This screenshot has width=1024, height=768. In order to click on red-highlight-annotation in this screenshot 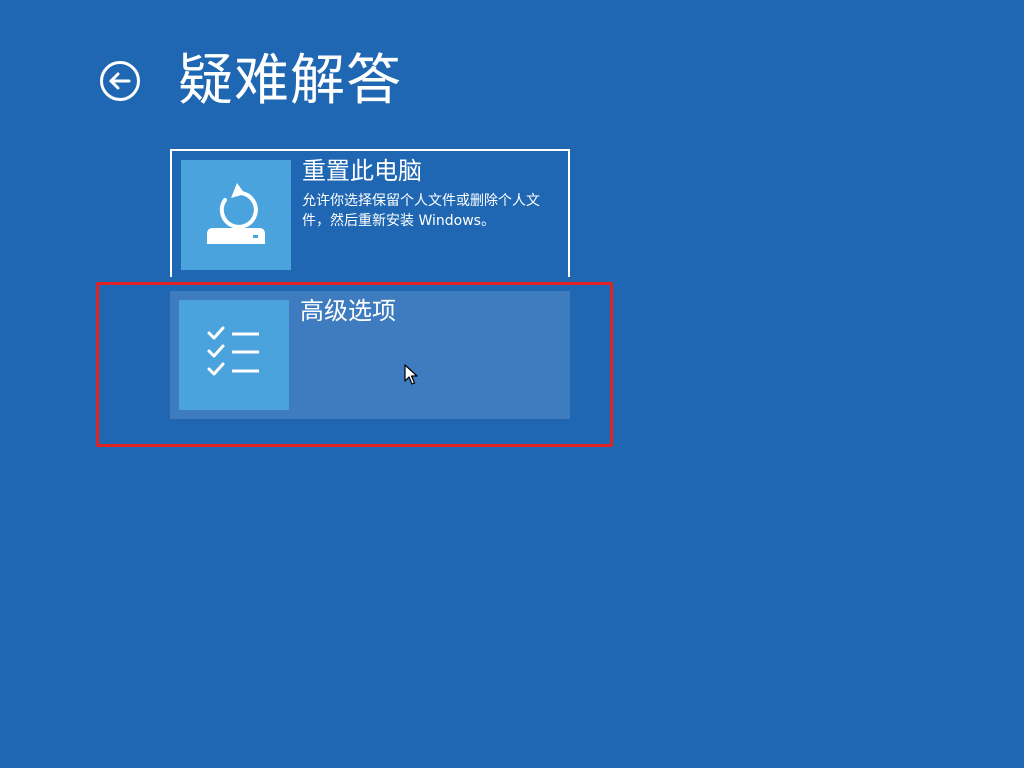, I will do `click(354, 364)`.